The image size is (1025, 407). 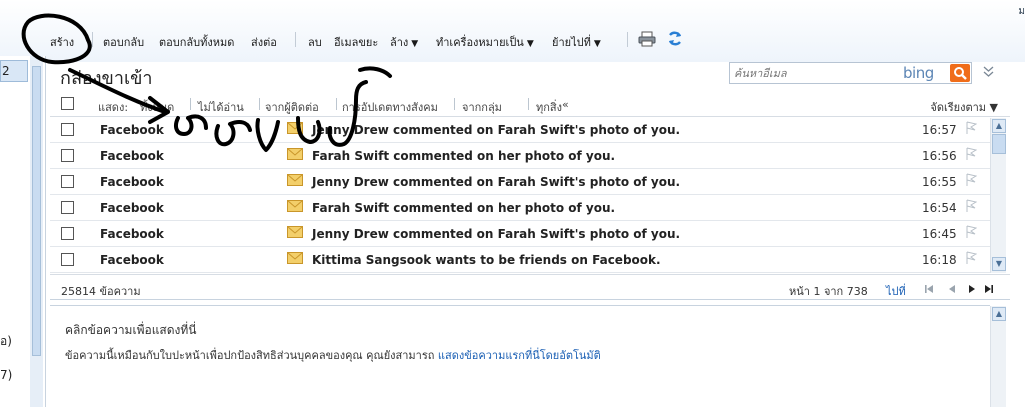 What do you see at coordinates (485, 42) in the screenshot?
I see `mark-as-menu: ทำเครื่องหมายเป็น ▼` at bounding box center [485, 42].